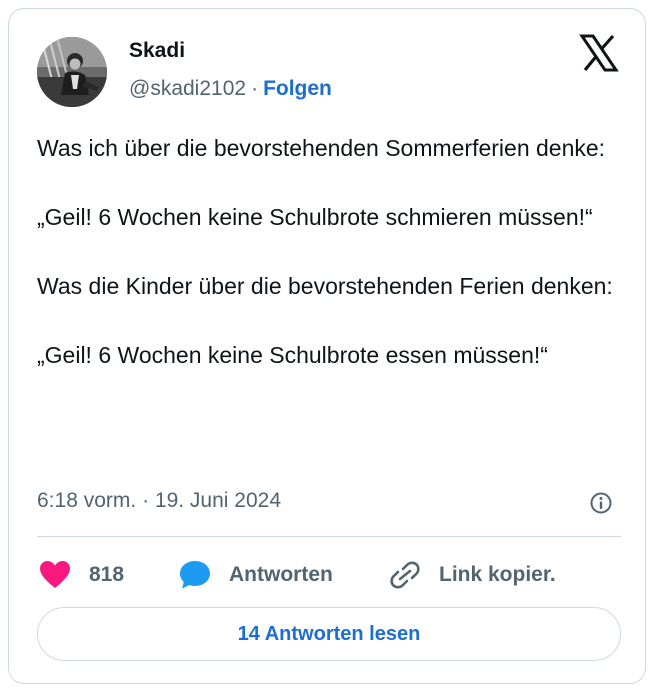 Image resolution: width=658 pixels, height=694 pixels. I want to click on timestamp-row: 6:18 vorm. · 19. Juni 2024, so click(159, 501).